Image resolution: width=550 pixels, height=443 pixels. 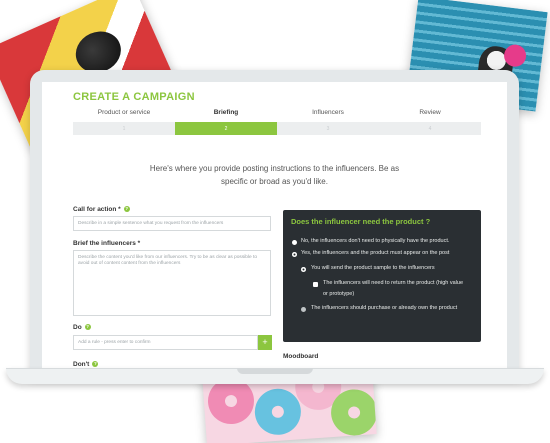 I want to click on dont-label-text: Don't, so click(x=81, y=364).